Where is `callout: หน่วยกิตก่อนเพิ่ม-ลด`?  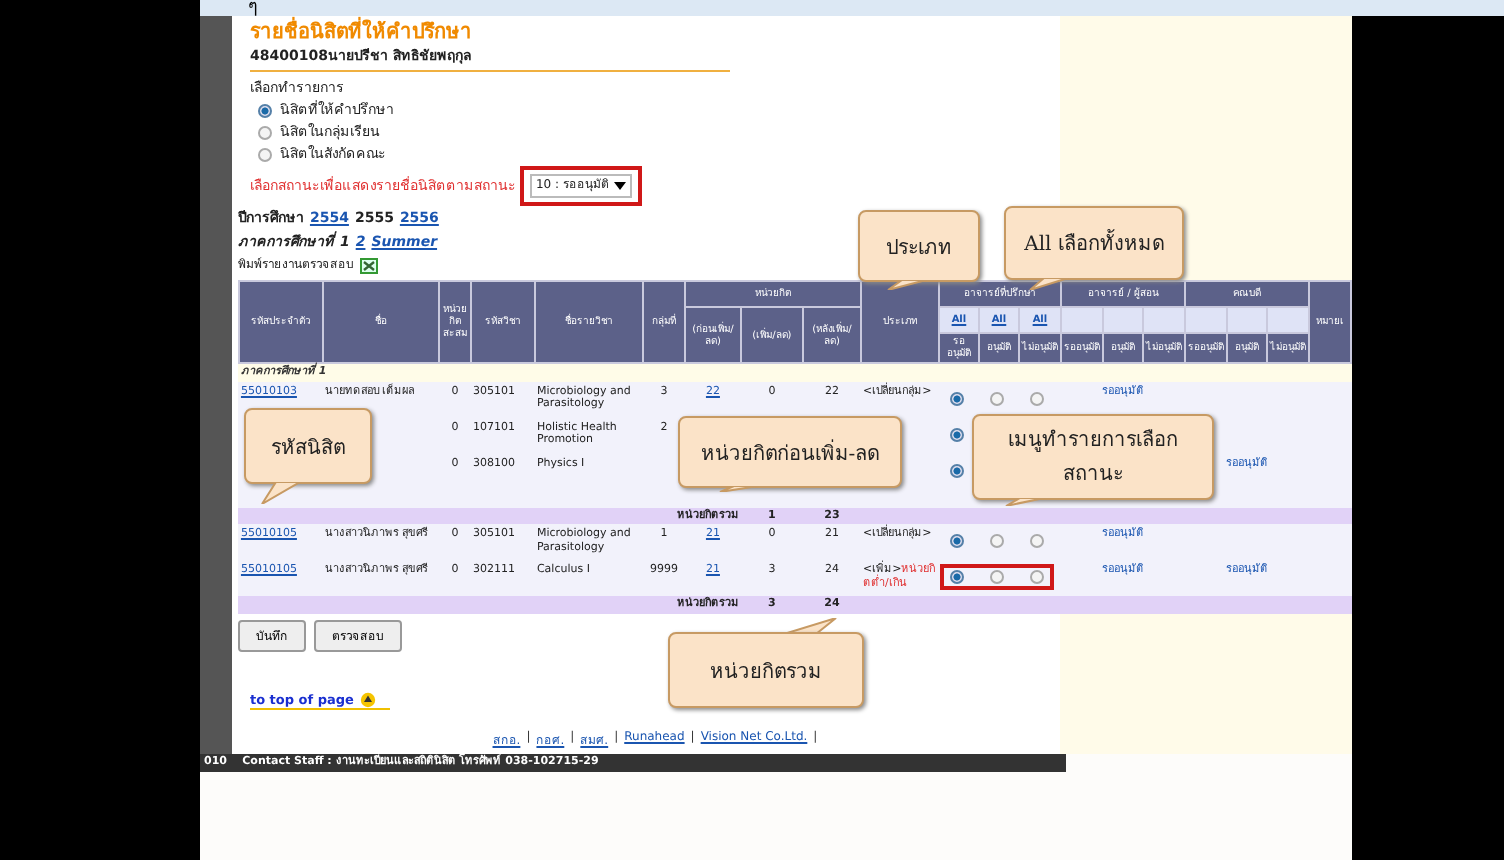
callout: หน่วยกิตก่อนเพิ่ม-ลด is located at coordinates (790, 452).